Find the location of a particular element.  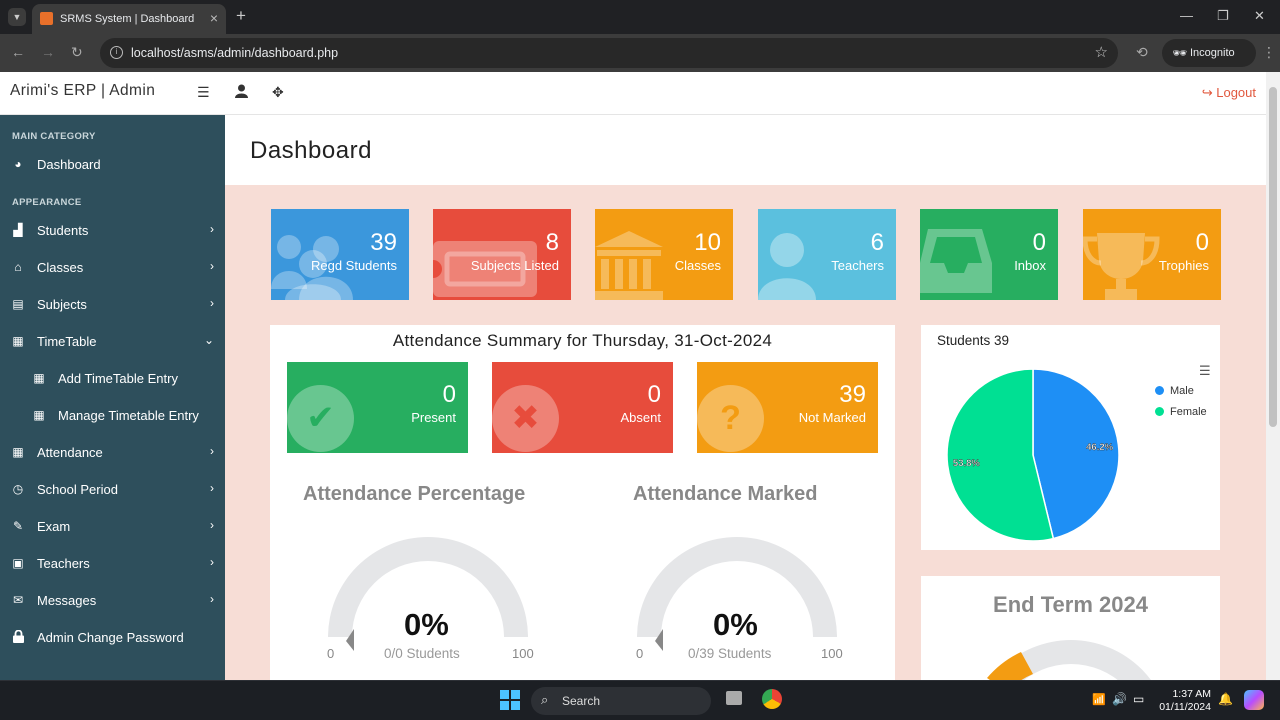

new-tab-button: + is located at coordinates (241, 16).